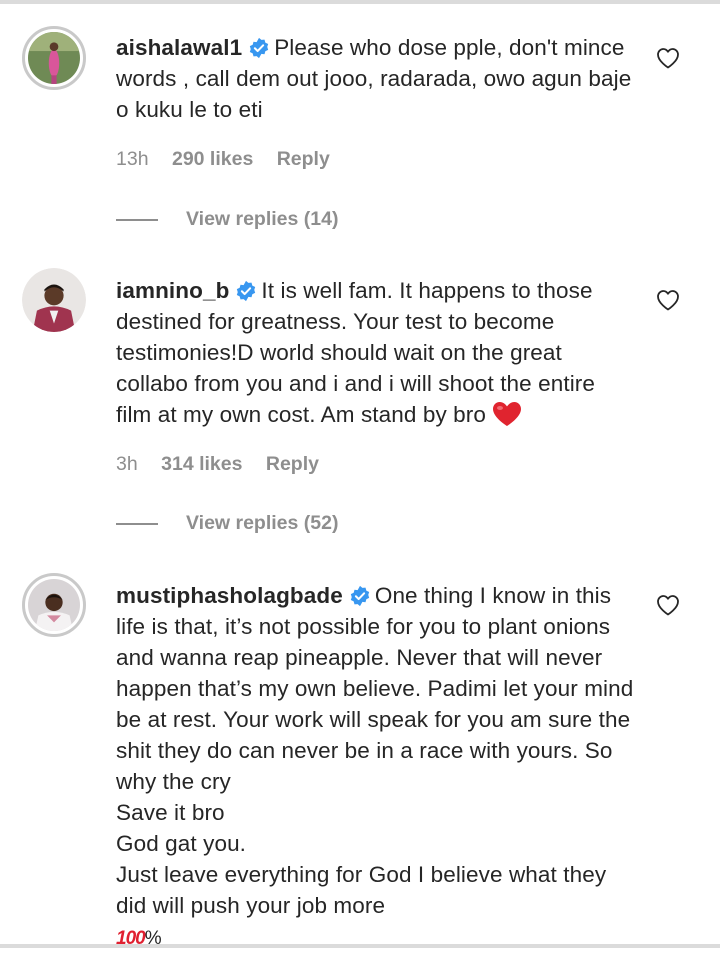 This screenshot has width=720, height=954. I want to click on username-link: mustiphasholagbade, so click(229, 595).